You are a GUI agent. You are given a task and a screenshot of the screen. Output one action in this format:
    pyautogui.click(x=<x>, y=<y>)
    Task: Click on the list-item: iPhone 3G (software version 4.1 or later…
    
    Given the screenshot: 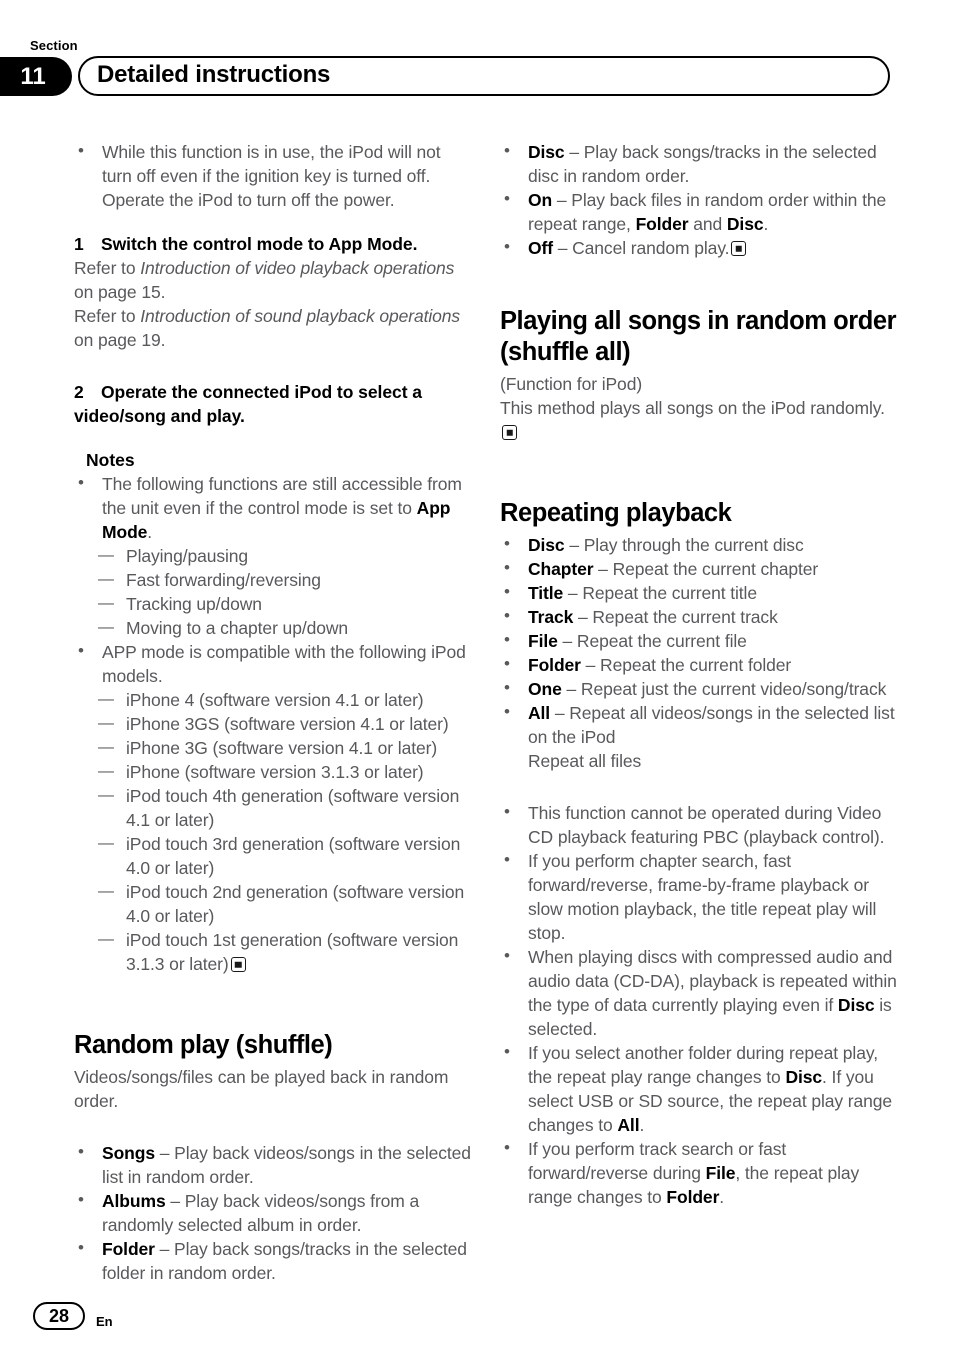 What is the action you would take?
    pyautogui.click(x=274, y=748)
    